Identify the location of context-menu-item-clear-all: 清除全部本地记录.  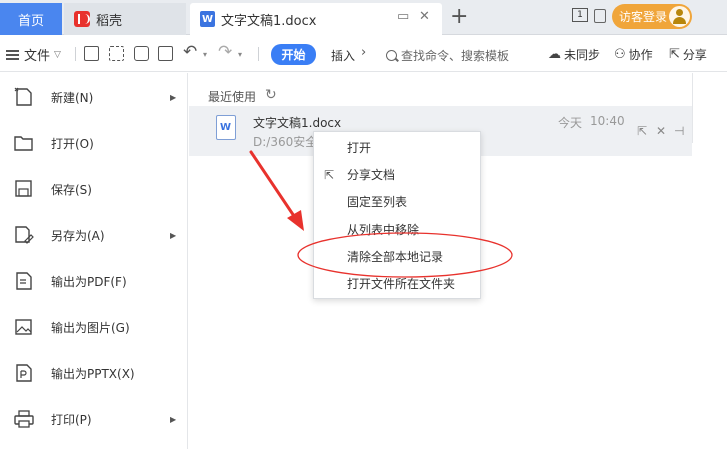
(397, 256).